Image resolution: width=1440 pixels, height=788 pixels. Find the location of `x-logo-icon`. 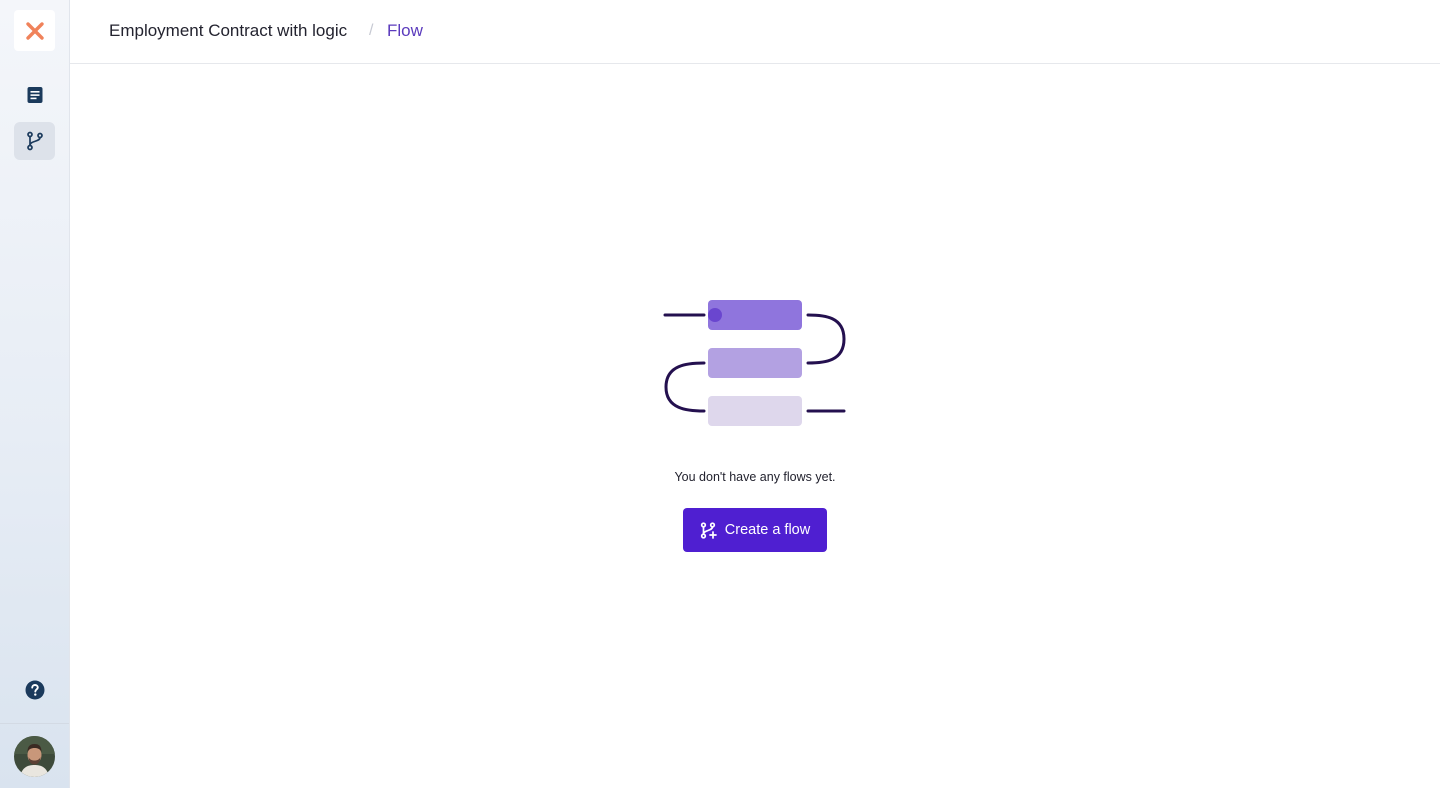

x-logo-icon is located at coordinates (34, 30).